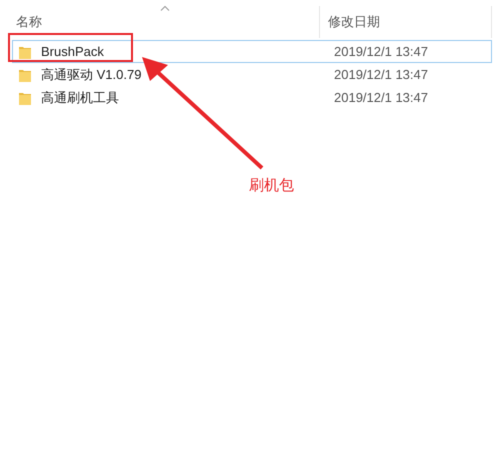 The height and width of the screenshot is (461, 500). I want to click on file-name: 高通驱动 V1.0.79, so click(91, 75).